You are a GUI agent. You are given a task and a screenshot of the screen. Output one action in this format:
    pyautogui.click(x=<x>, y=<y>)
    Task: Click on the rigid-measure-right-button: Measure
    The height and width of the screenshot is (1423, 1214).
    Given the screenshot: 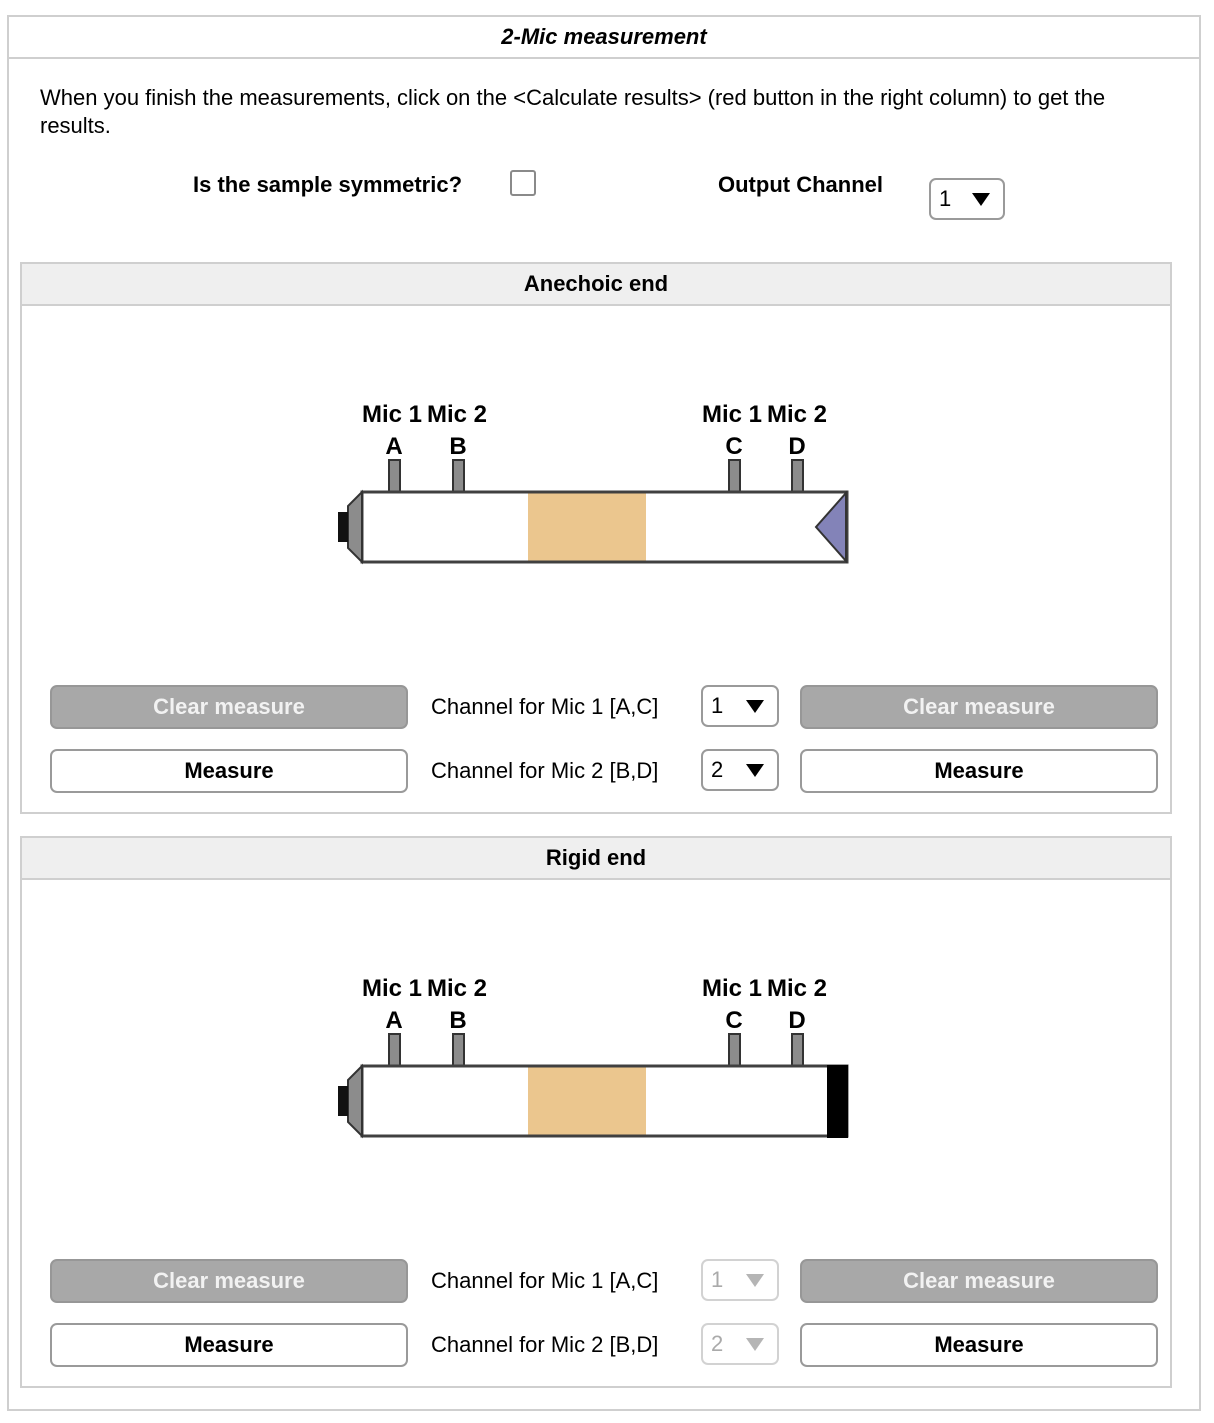 What is the action you would take?
    pyautogui.click(x=979, y=1345)
    